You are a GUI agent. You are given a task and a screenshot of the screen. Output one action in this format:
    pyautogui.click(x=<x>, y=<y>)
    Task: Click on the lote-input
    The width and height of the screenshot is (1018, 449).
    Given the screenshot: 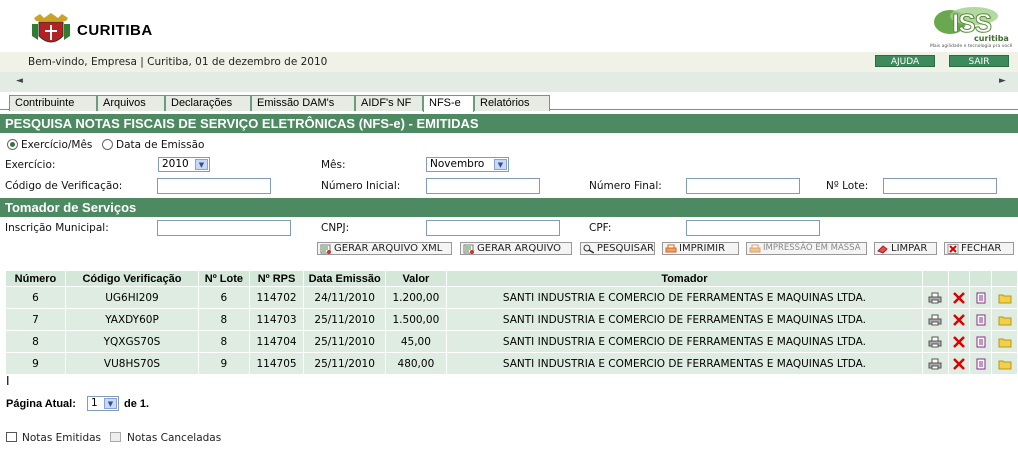 What is the action you would take?
    pyautogui.click(x=940, y=186)
    